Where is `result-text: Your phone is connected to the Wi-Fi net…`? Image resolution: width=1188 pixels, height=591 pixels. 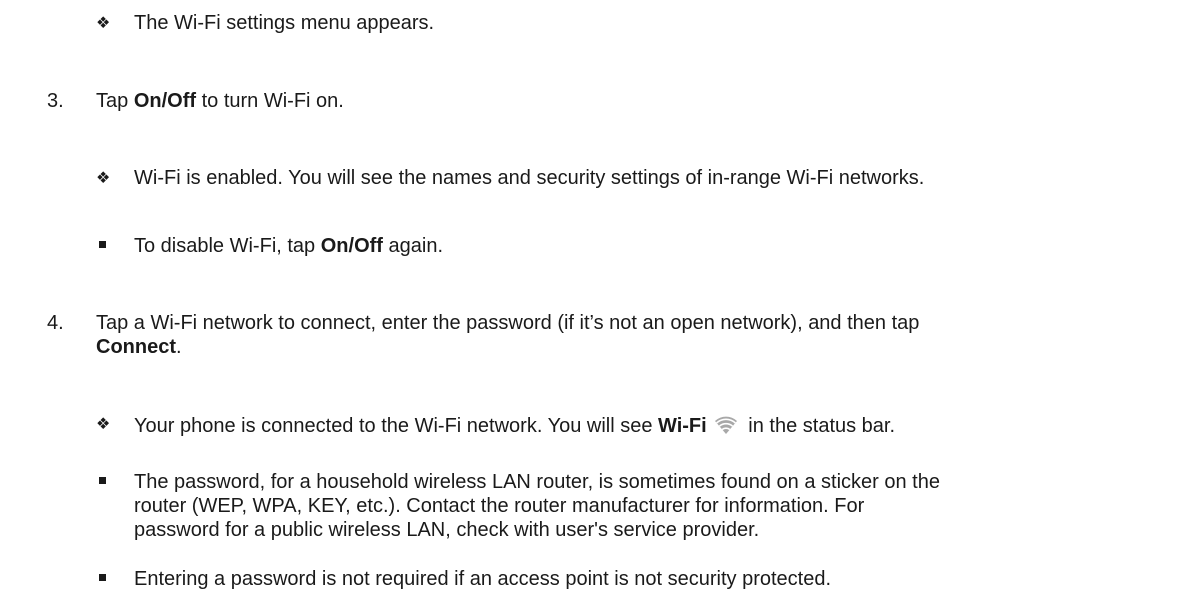
result-text: Your phone is connected to the Wi-Fi net… is located at coordinates (514, 425).